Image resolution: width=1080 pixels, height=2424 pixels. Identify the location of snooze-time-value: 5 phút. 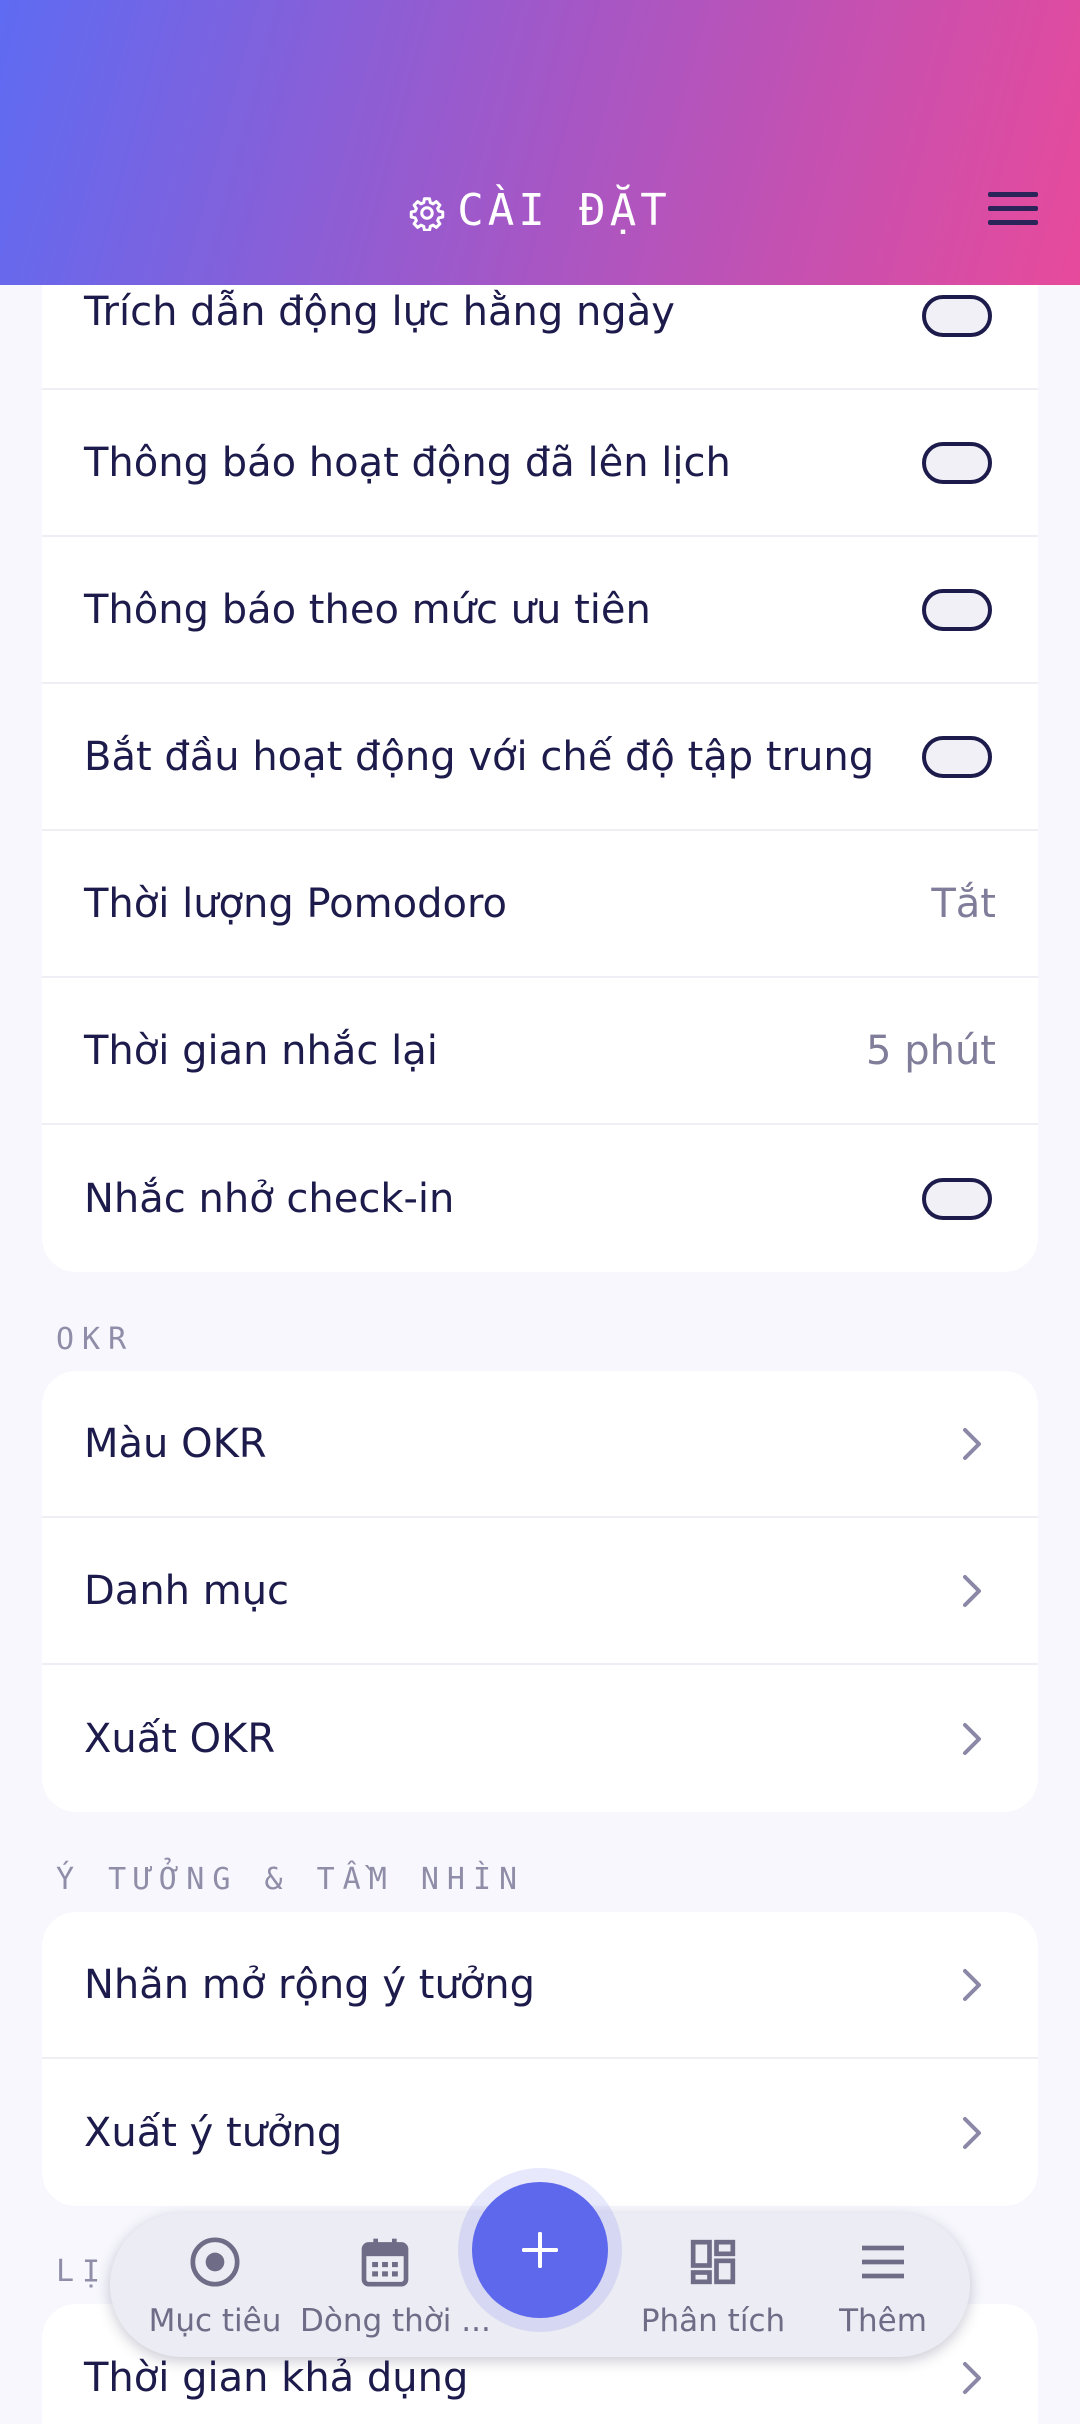
(931, 1050).